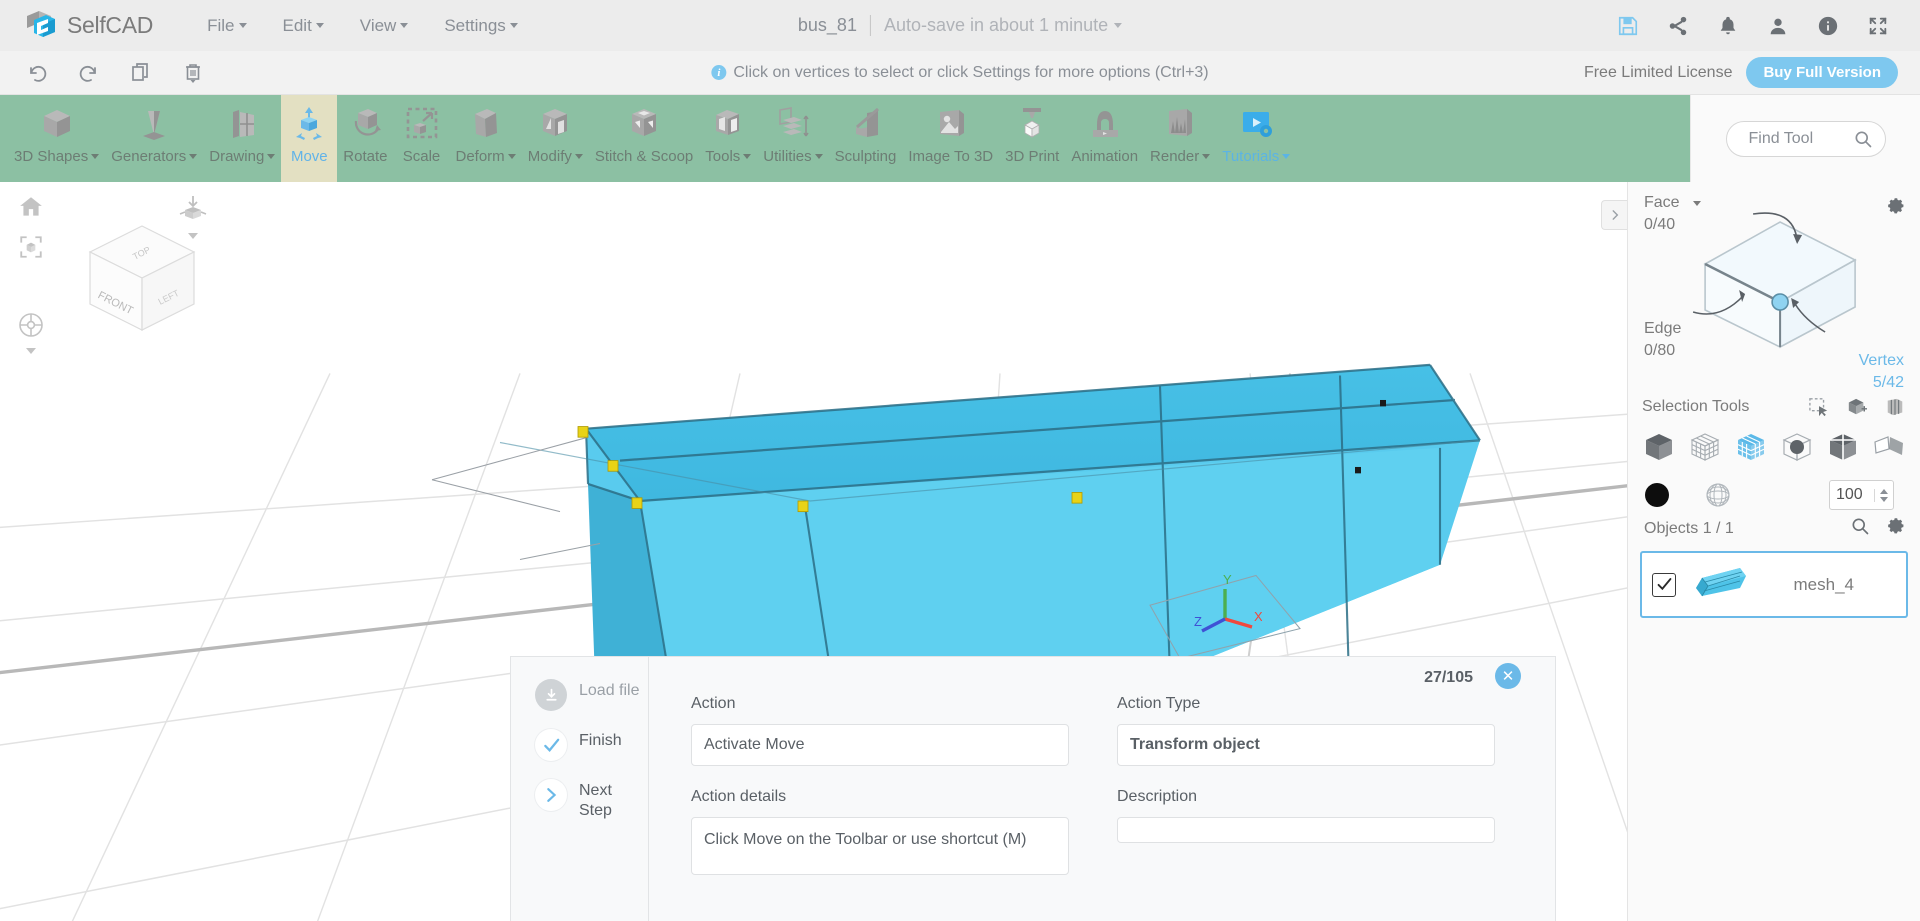 The width and height of the screenshot is (1920, 921). What do you see at coordinates (422, 138) in the screenshot?
I see `ribbon-item-scale: Scale` at bounding box center [422, 138].